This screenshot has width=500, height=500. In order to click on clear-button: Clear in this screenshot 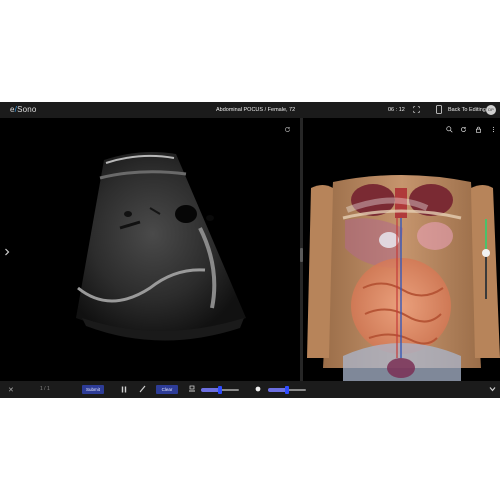, I will do `click(167, 389)`.